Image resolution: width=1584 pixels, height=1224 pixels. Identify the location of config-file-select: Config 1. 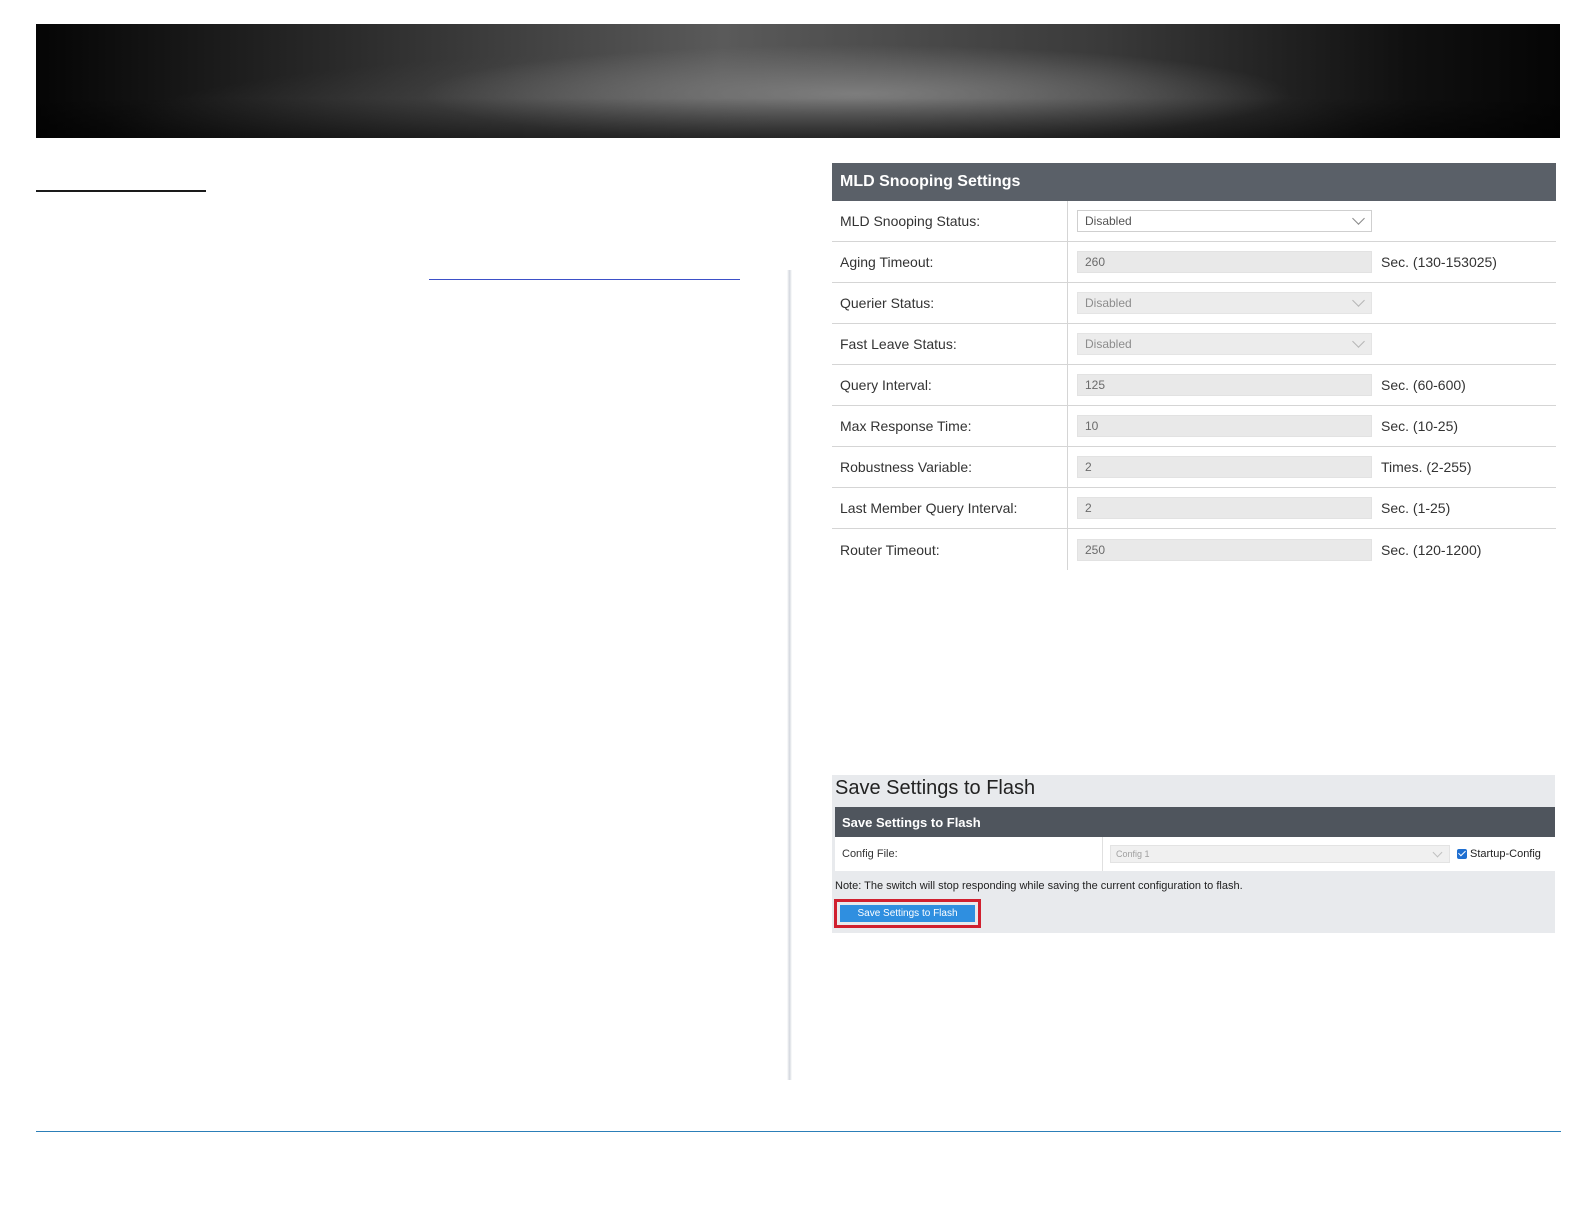
(1280, 854).